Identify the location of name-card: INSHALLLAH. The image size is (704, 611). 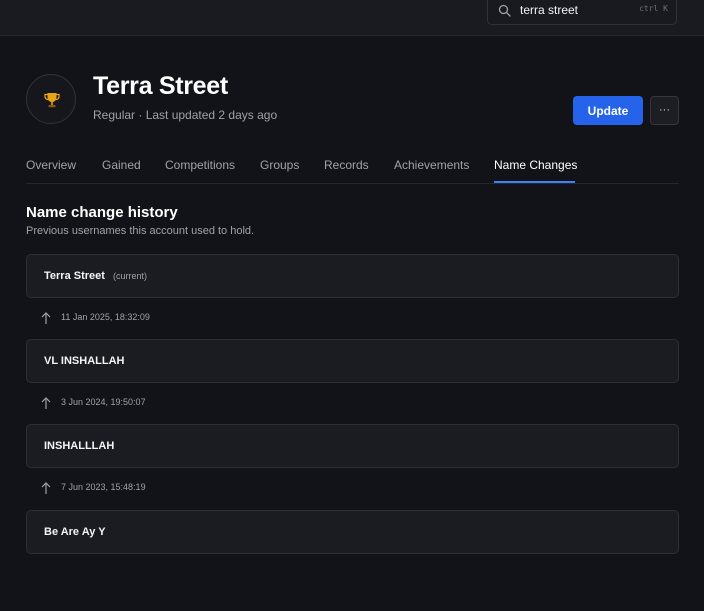
(352, 446).